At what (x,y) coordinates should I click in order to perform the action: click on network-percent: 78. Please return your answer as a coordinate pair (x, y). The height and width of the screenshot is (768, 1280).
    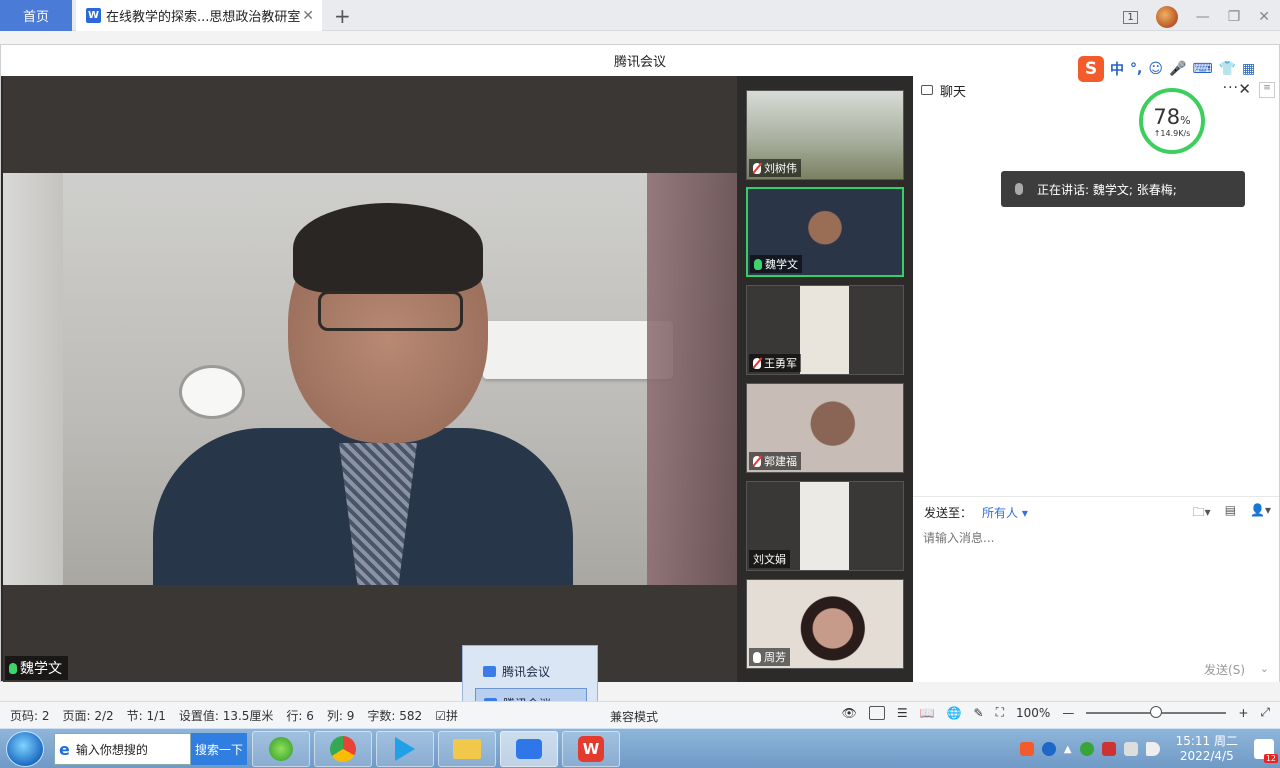
    Looking at the image, I should click on (1167, 116).